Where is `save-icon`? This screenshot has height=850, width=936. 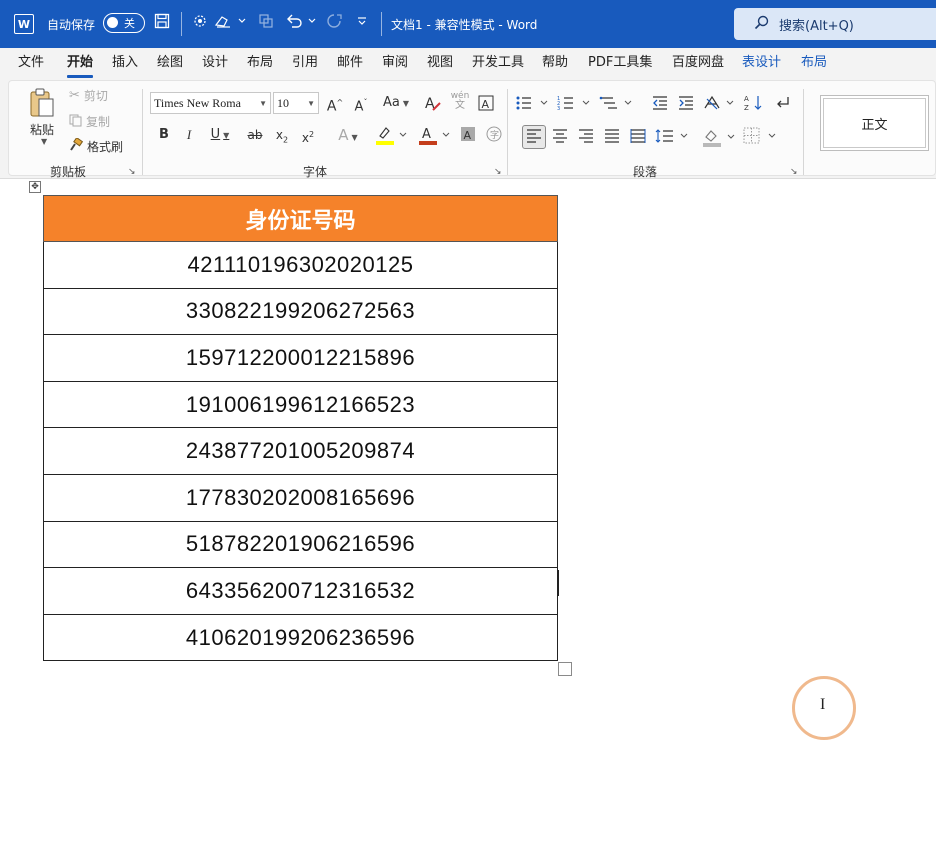
save-icon is located at coordinates (162, 23).